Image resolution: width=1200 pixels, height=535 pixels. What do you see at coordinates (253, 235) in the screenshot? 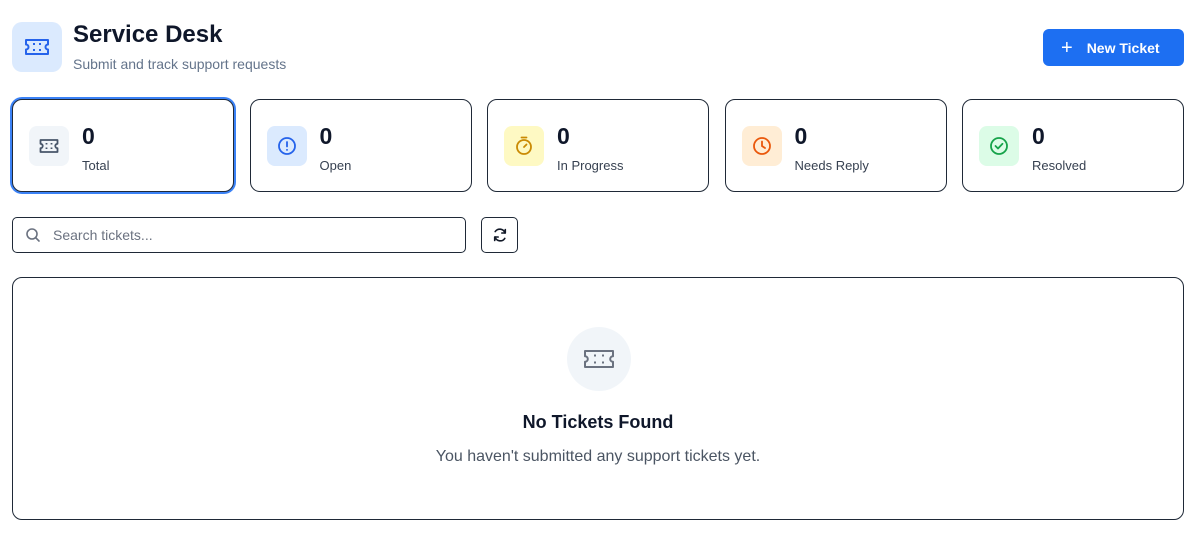
I see `search-input` at bounding box center [253, 235].